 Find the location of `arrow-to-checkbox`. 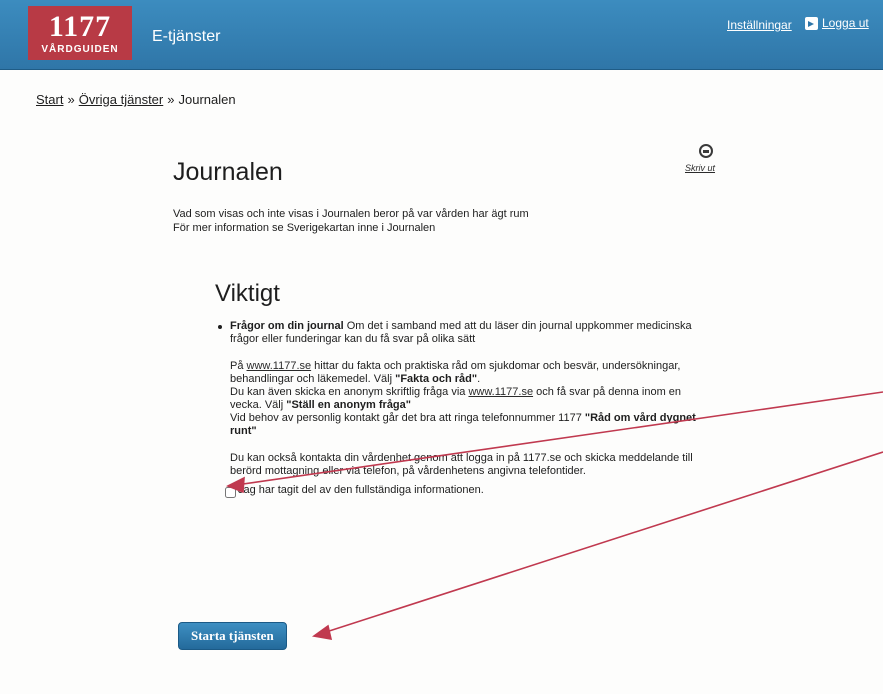

arrow-to-checkbox is located at coordinates (559, 438).